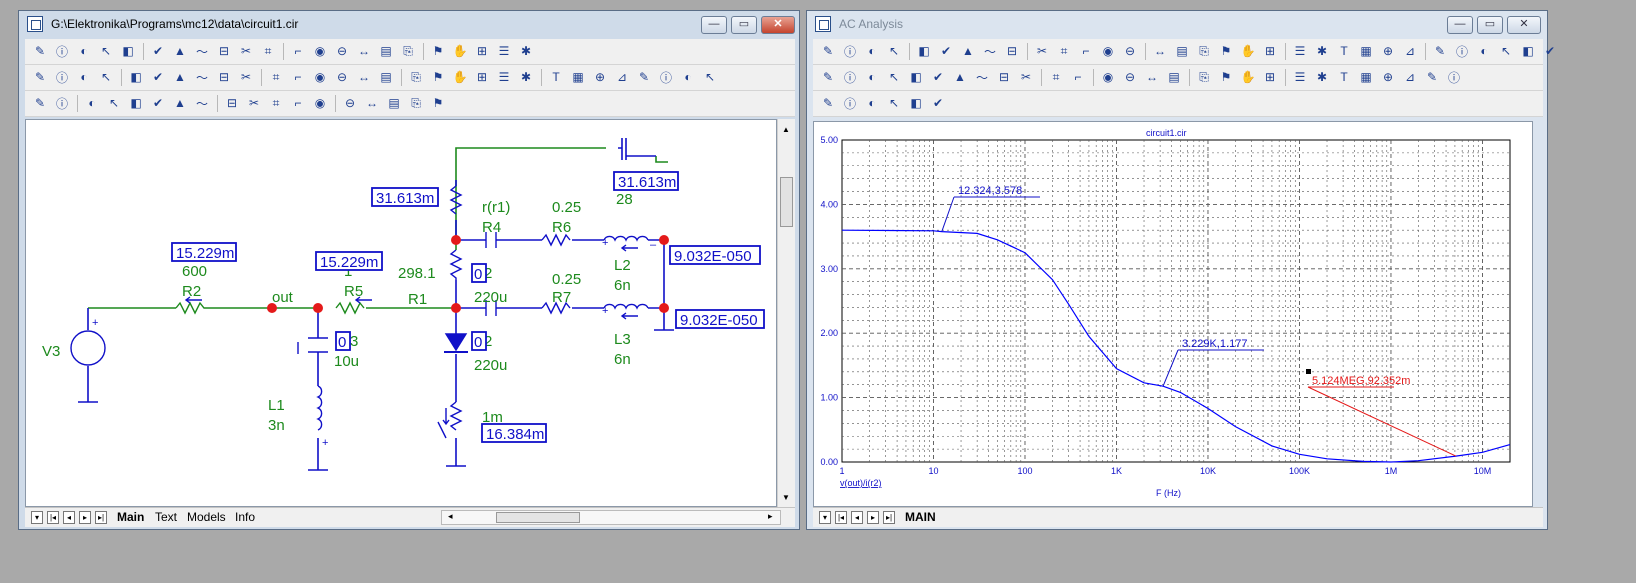 The width and height of the screenshot is (1636, 583). I want to click on nav-first-button: |◂, so click(841, 517).